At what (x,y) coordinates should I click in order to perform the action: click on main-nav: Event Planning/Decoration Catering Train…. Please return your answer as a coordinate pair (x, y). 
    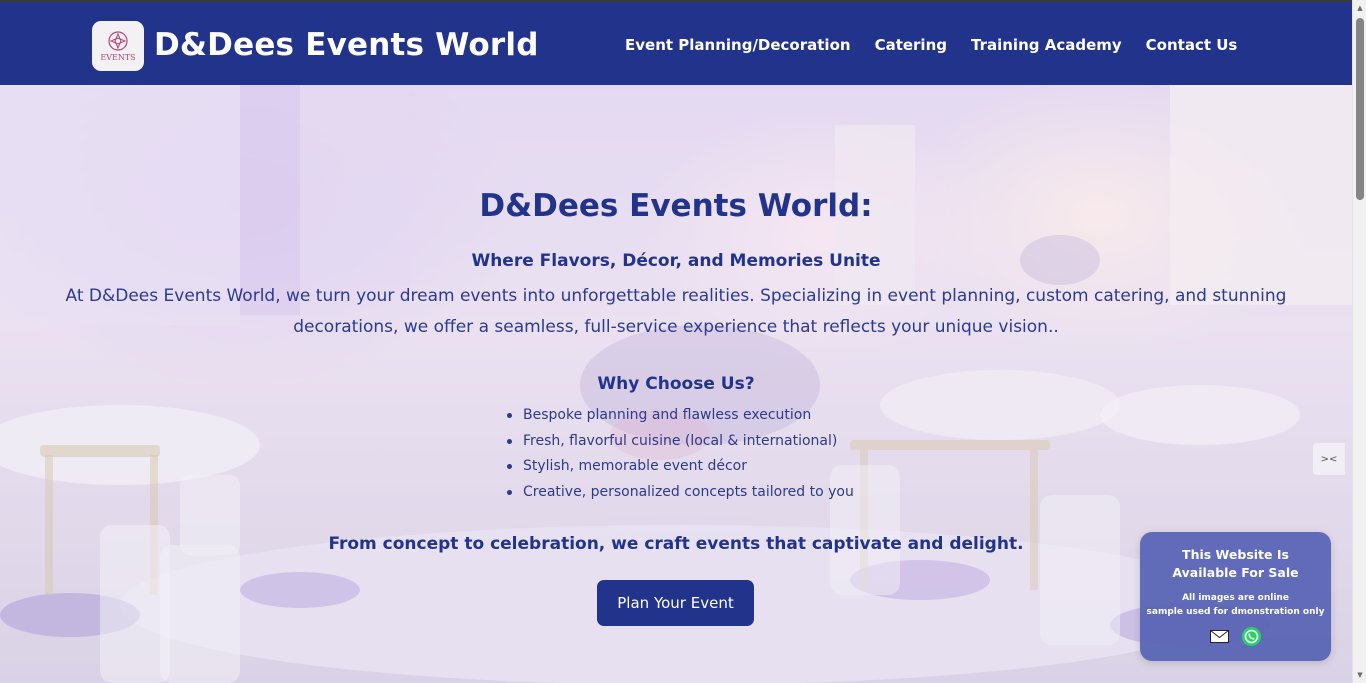
    Looking at the image, I should click on (943, 45).